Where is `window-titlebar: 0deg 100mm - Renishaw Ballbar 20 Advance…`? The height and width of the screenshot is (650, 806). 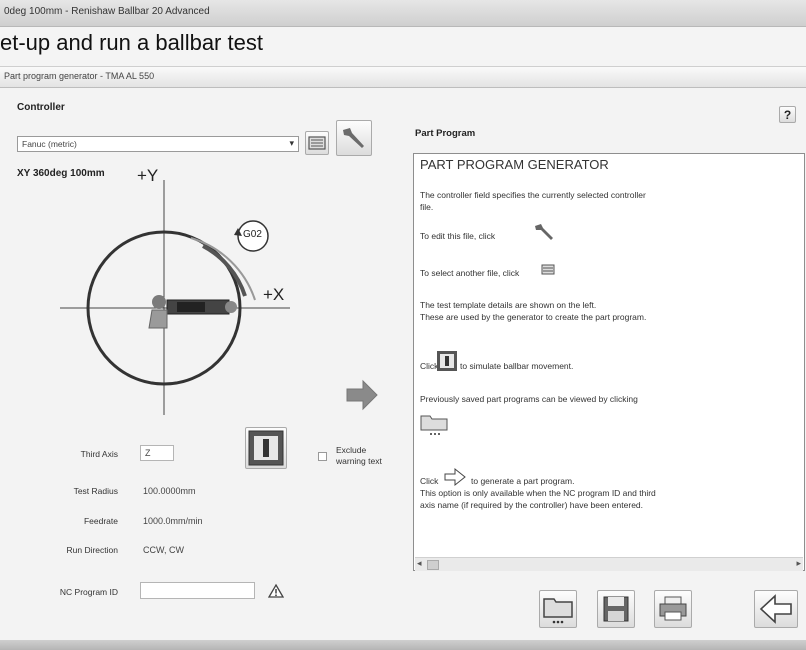 window-titlebar: 0deg 100mm - Renishaw Ballbar 20 Advance… is located at coordinates (403, 13).